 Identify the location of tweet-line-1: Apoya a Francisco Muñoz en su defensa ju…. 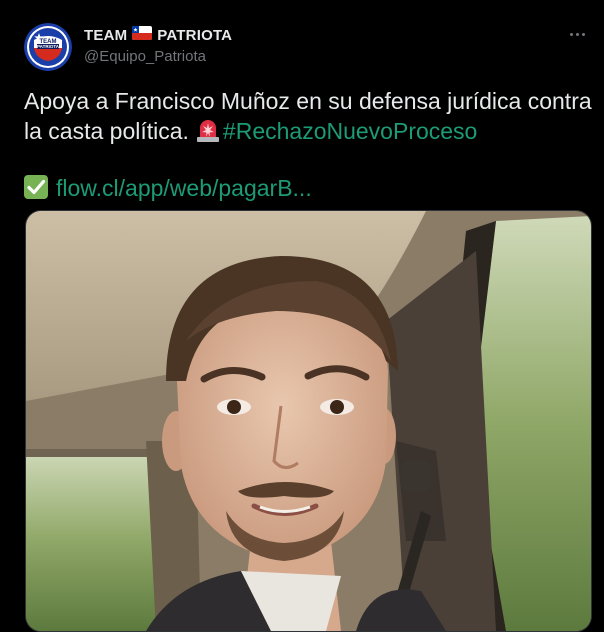
(308, 101).